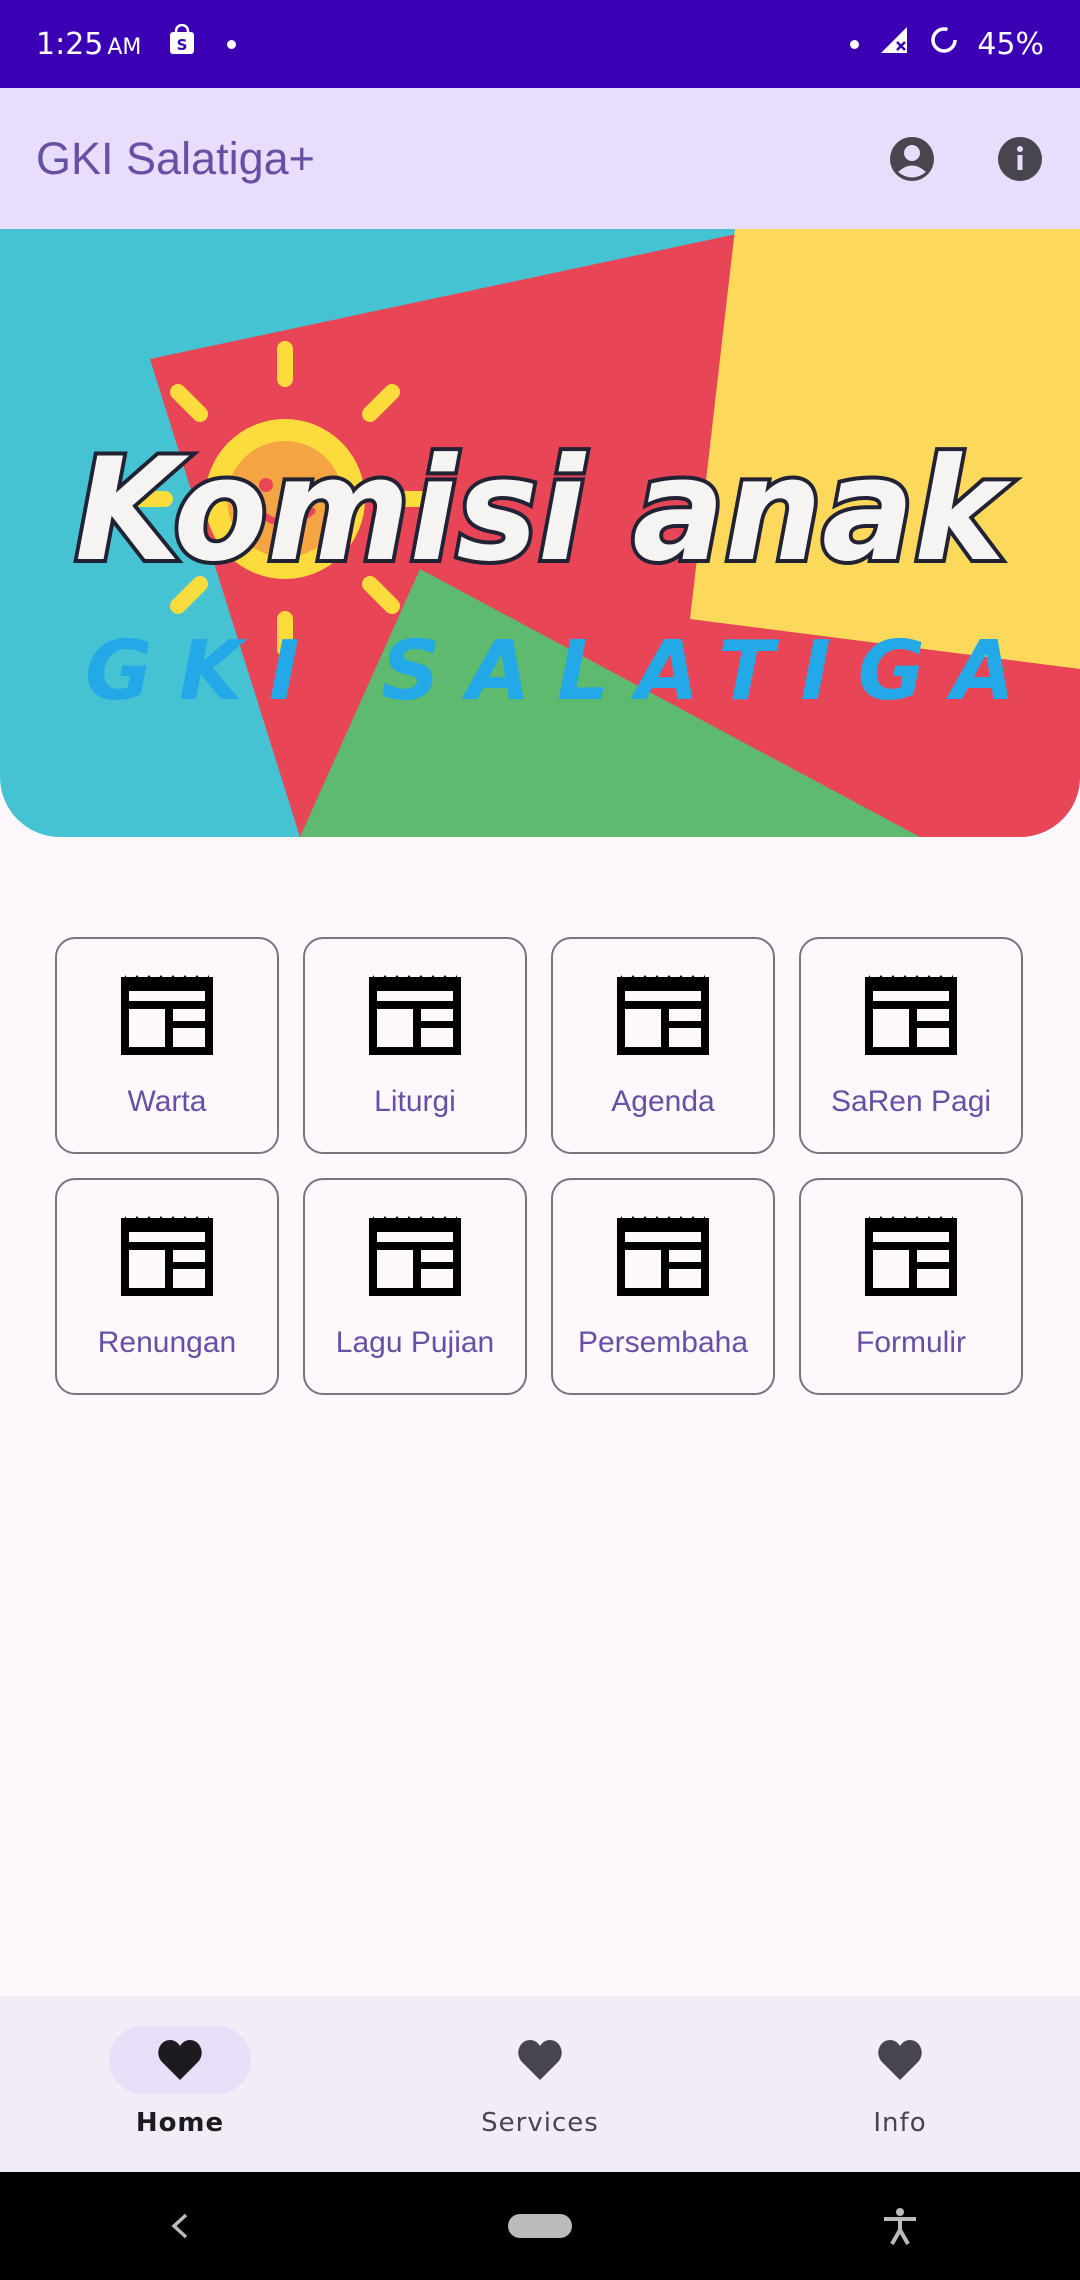 This screenshot has height=2280, width=1080. Describe the element at coordinates (1020, 159) in the screenshot. I see `info-icon` at that location.